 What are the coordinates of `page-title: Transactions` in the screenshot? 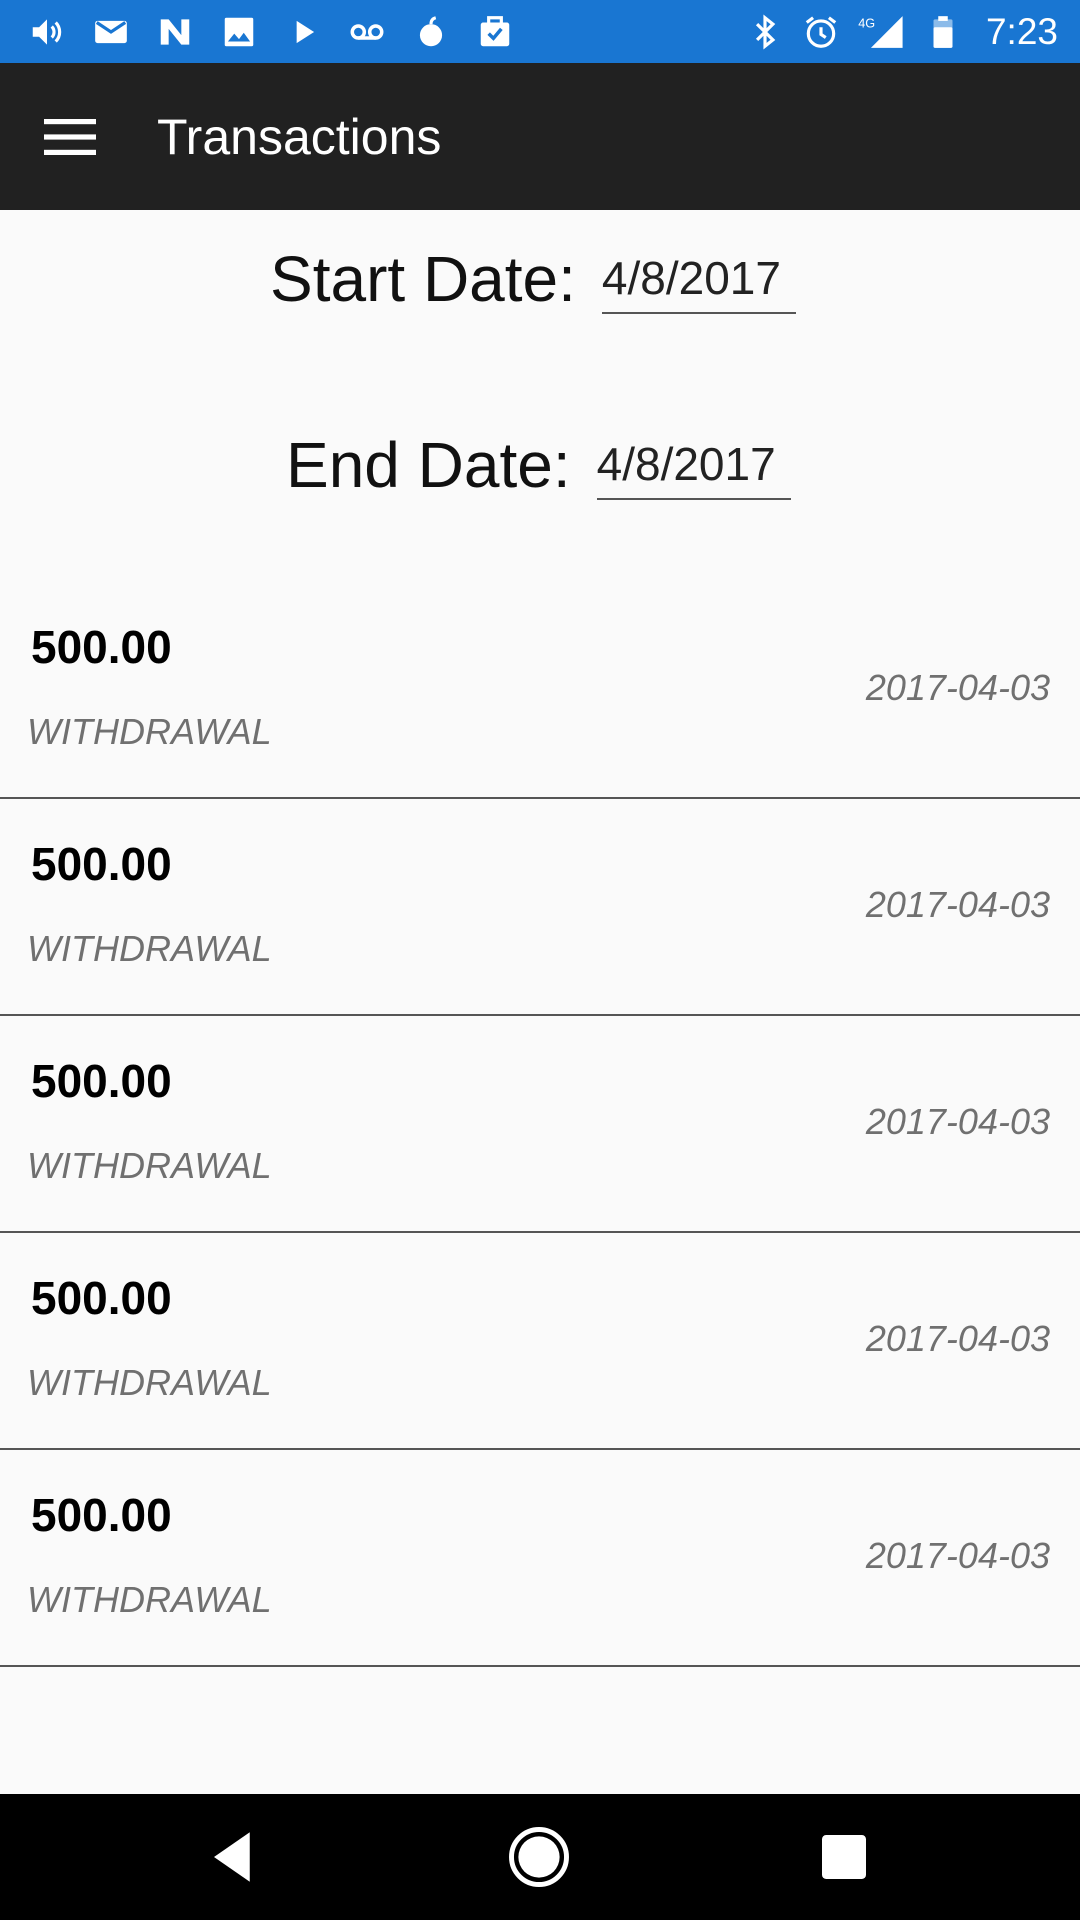 It's located at (299, 137).